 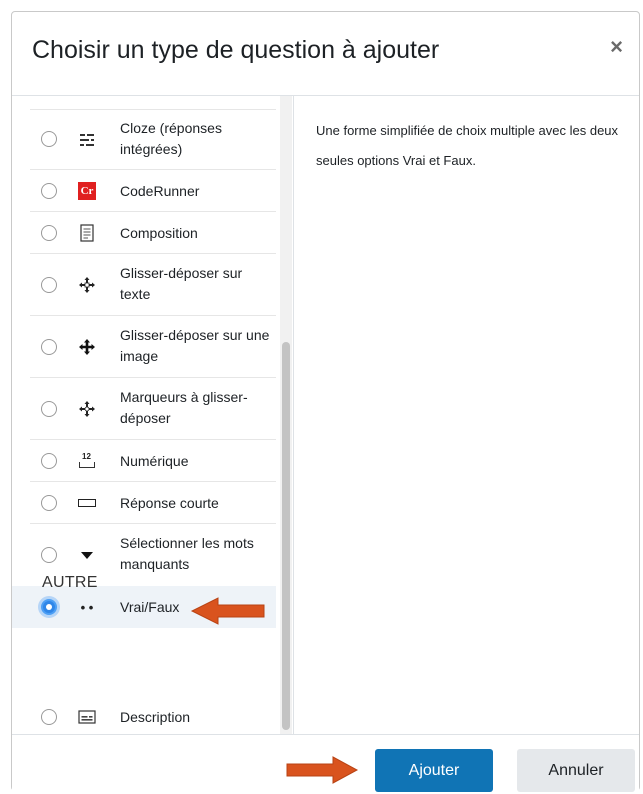 What do you see at coordinates (86, 456) in the screenshot?
I see `numerical-glyph-text: 12` at bounding box center [86, 456].